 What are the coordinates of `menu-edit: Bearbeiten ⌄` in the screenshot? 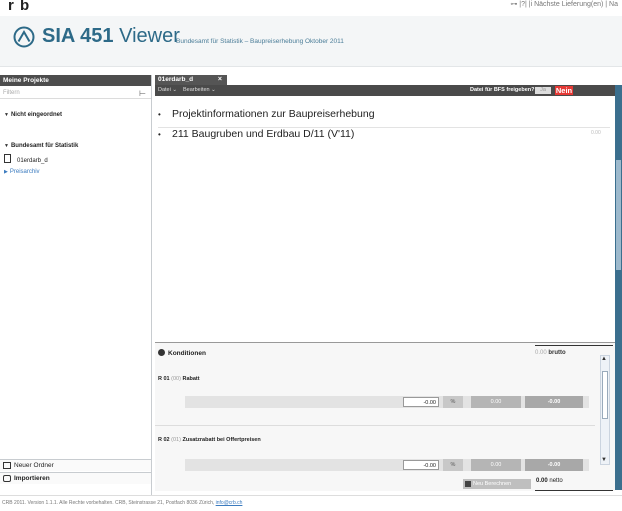 It's located at (199, 90).